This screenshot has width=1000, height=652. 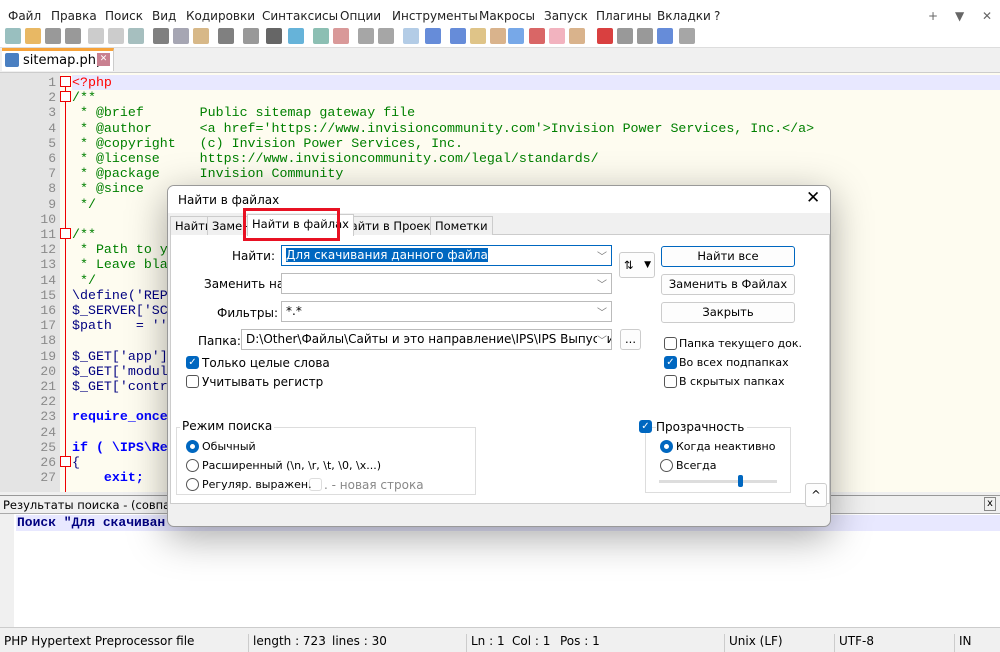 I want to click on menu-12: ?, so click(x=717, y=16).